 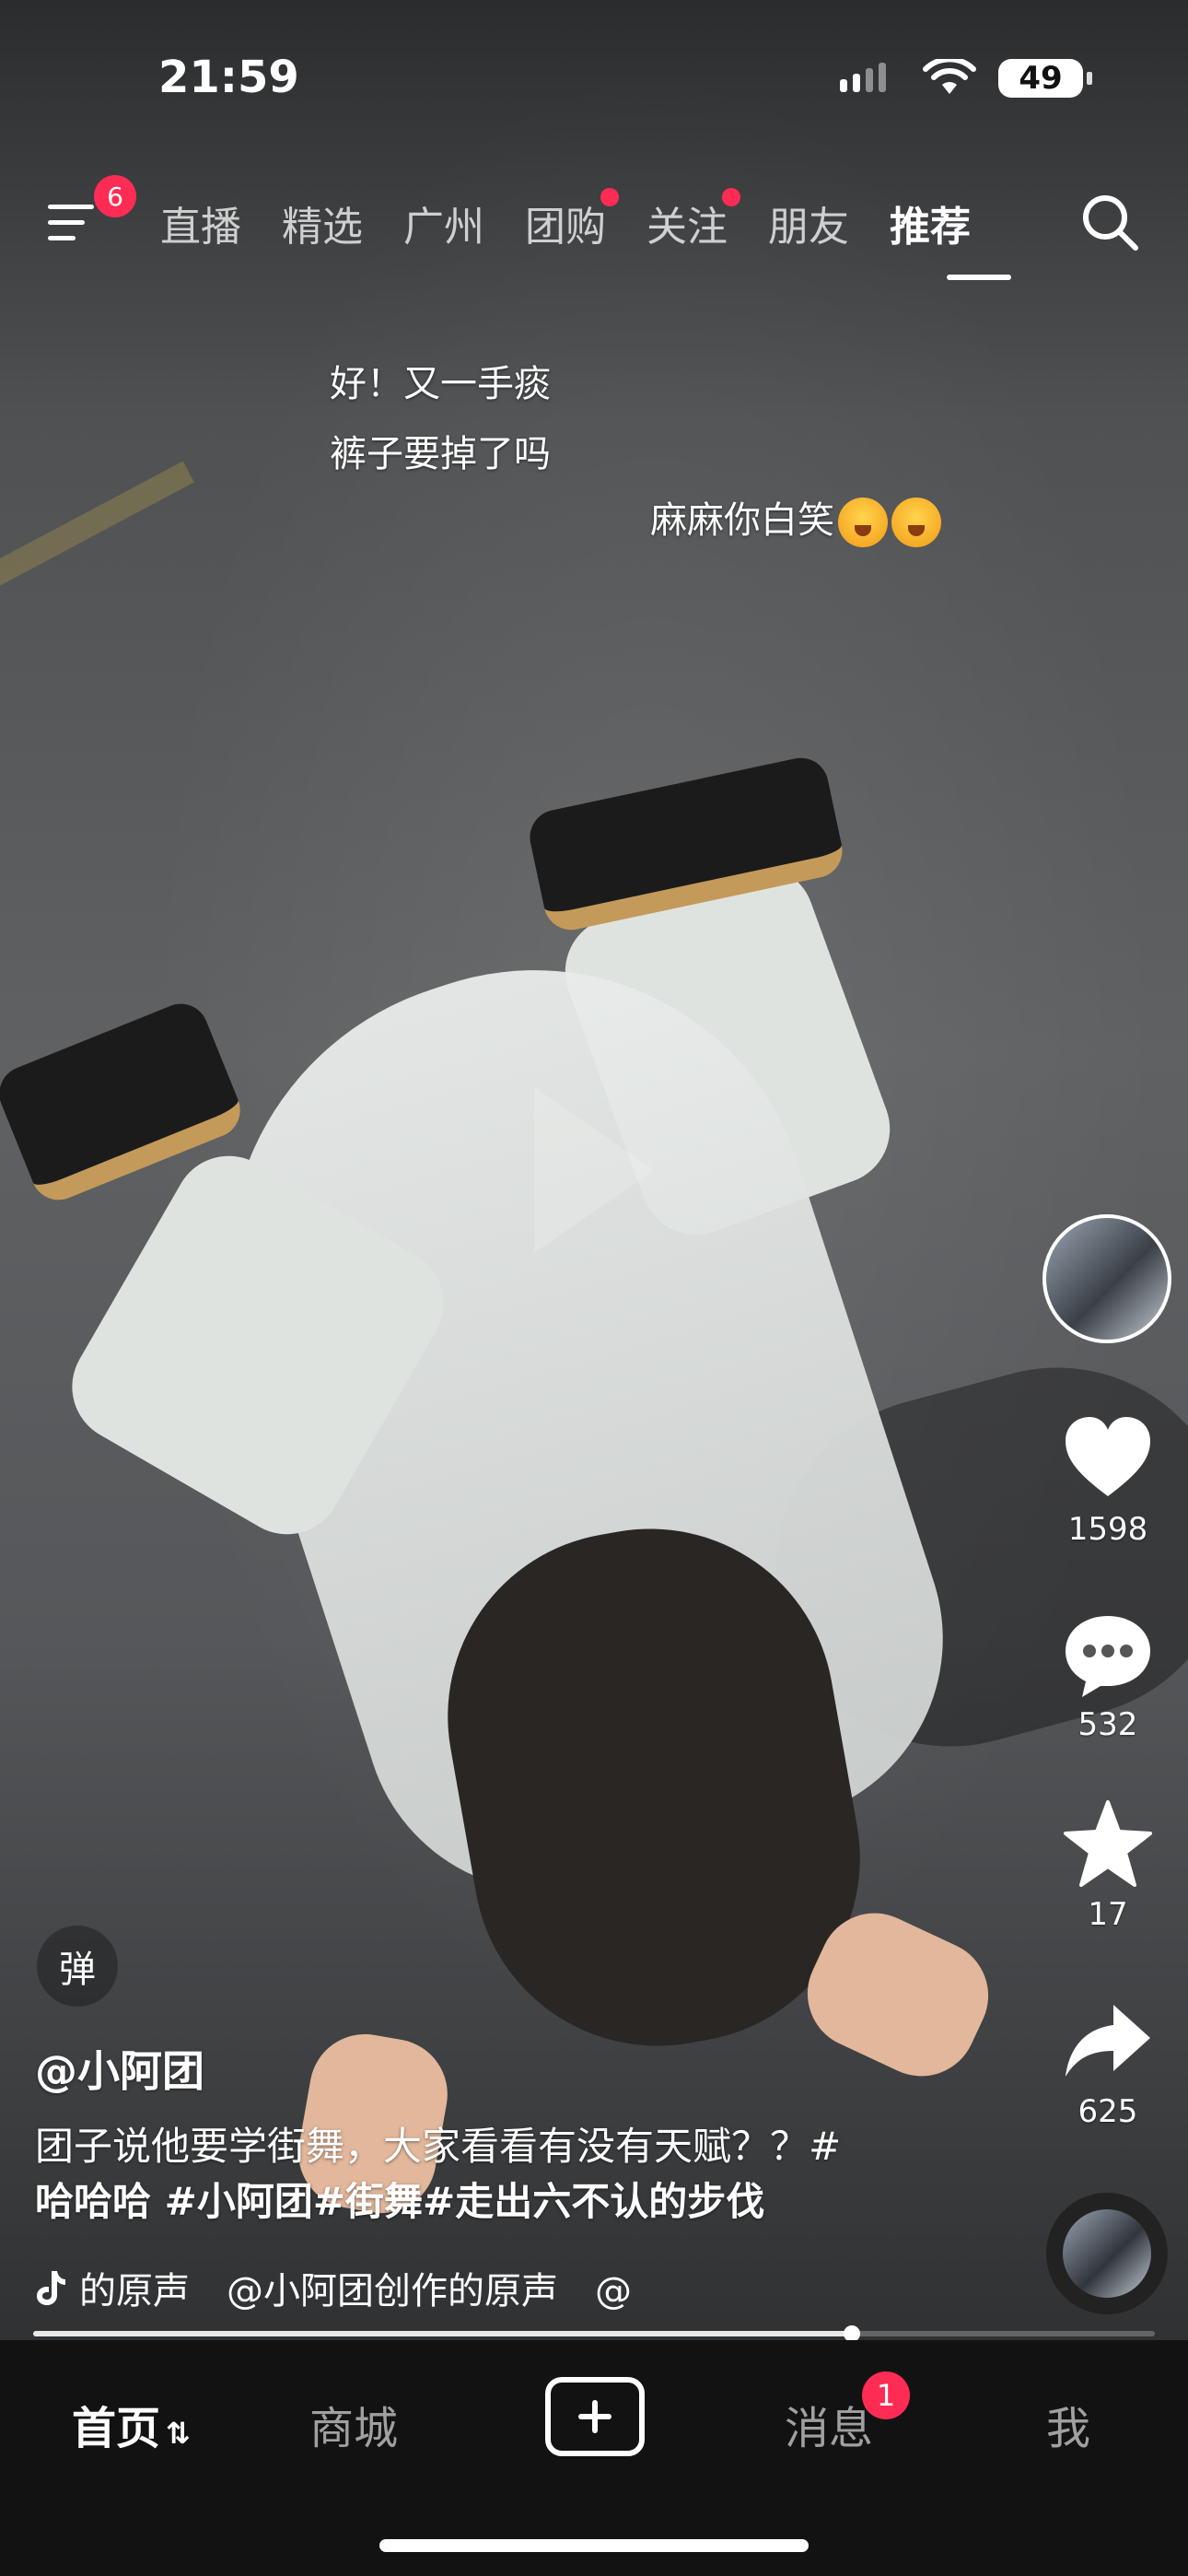 What do you see at coordinates (443, 2333) in the screenshot?
I see `video-progress-fill` at bounding box center [443, 2333].